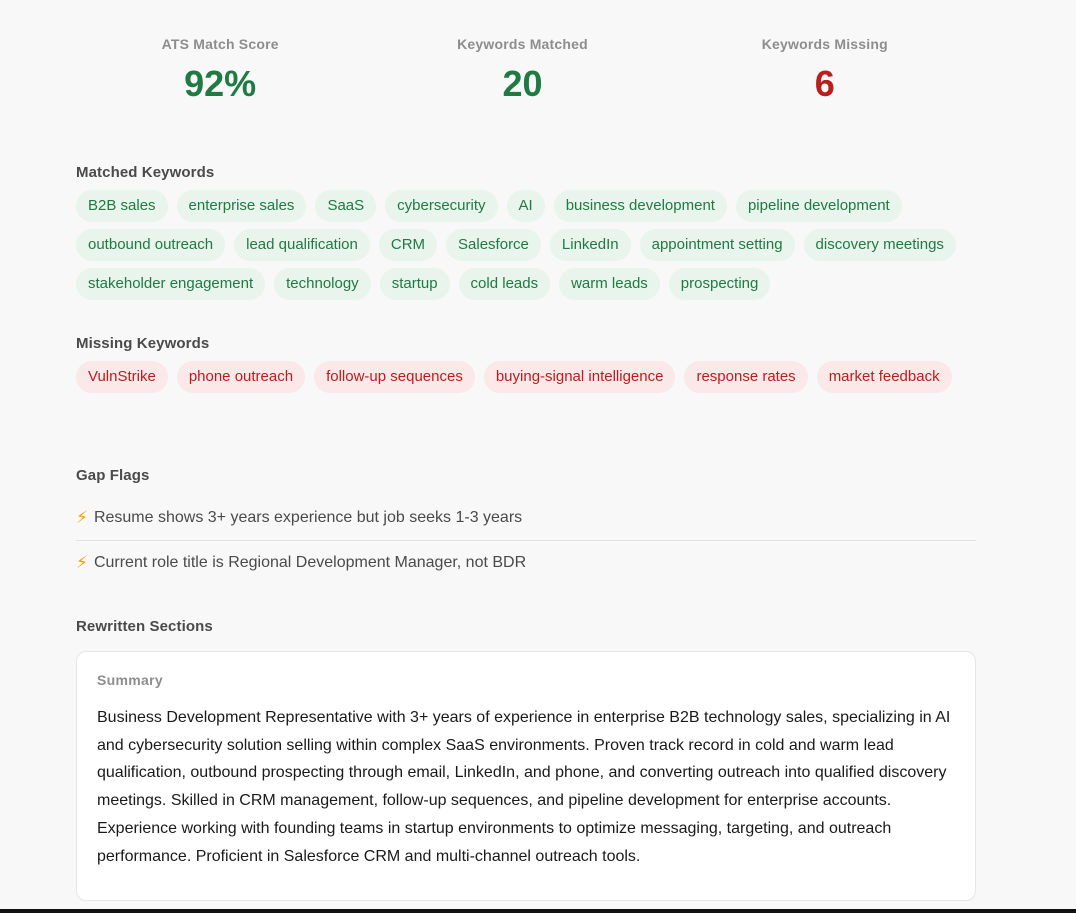  Describe the element at coordinates (884, 377) in the screenshot. I see `missing-keyword-chip: market feedback` at that location.